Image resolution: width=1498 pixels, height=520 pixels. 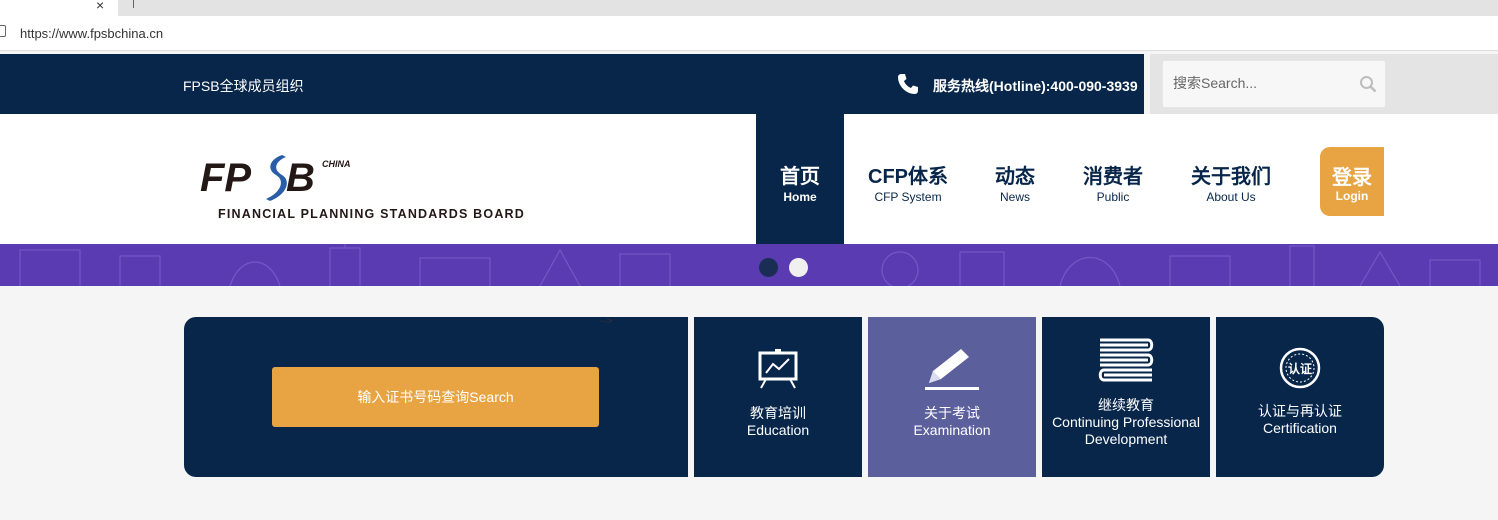 I want to click on nav-cfp-system: CFP体系 CFP System, so click(x=908, y=179).